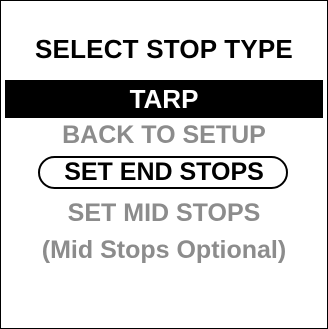 The image size is (328, 329). What do you see at coordinates (164, 213) in the screenshot?
I see `set-mid-stops-menu-item: SET MID STOPS` at bounding box center [164, 213].